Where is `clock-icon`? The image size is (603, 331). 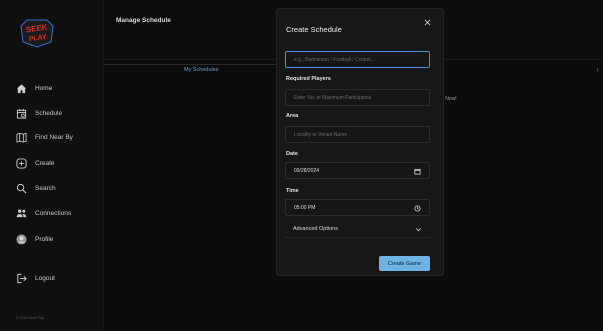 clock-icon is located at coordinates (417, 208).